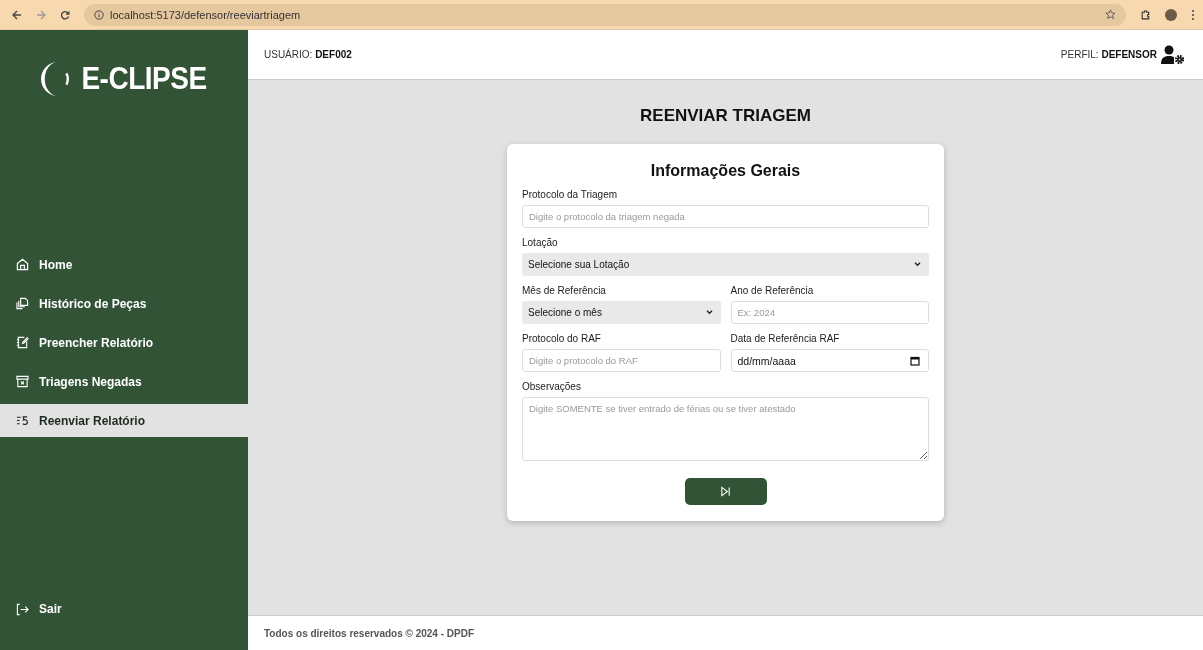  What do you see at coordinates (206, 14) in the screenshot?
I see `url-text: localhost:5173/defensor/reeviartriagem` at bounding box center [206, 14].